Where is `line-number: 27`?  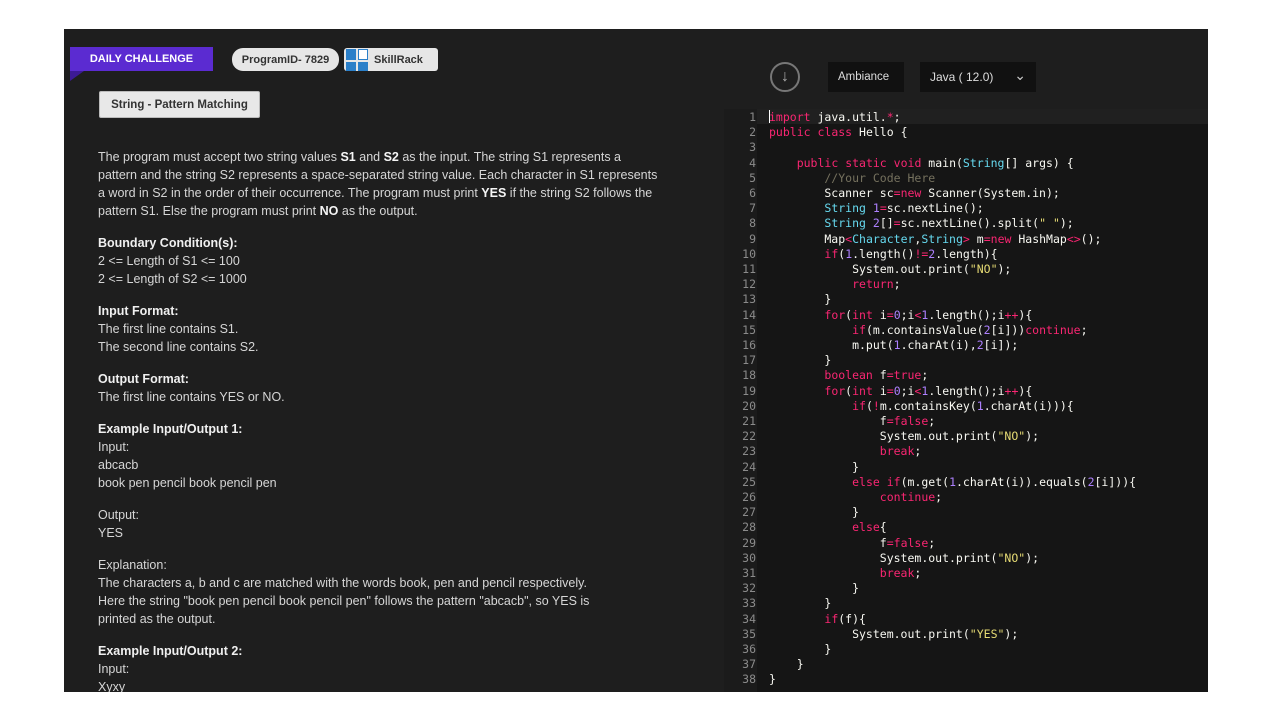 line-number: 27 is located at coordinates (749, 512).